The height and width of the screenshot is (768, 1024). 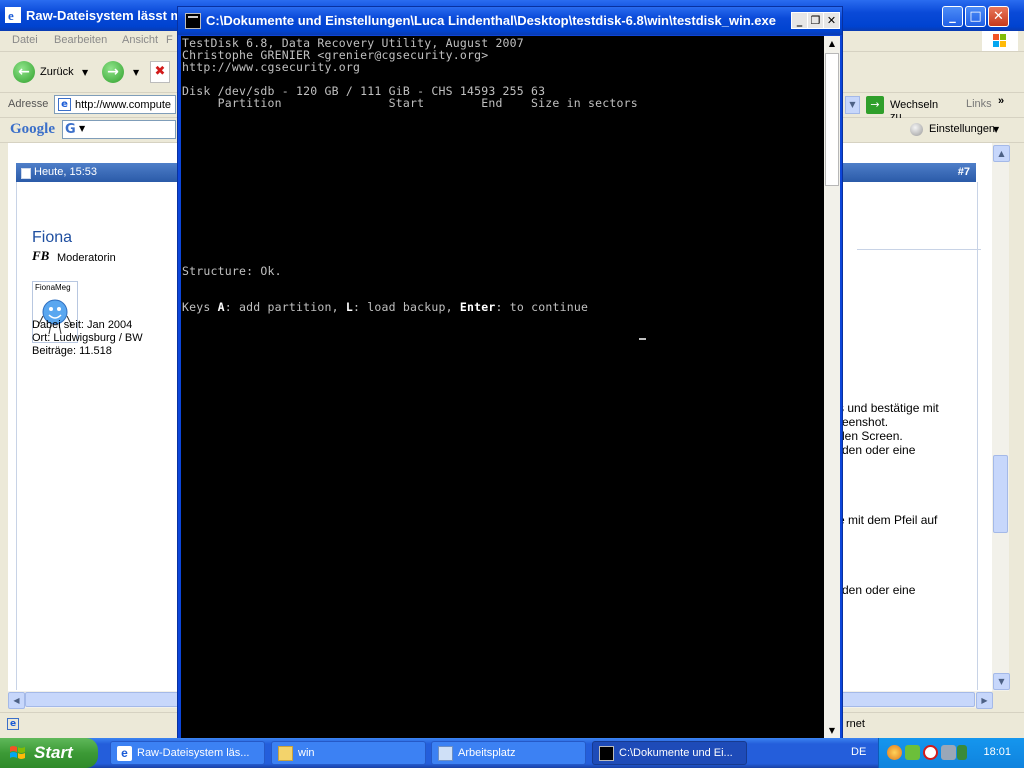 I want to click on status-zone: rnet, so click(x=855, y=724).